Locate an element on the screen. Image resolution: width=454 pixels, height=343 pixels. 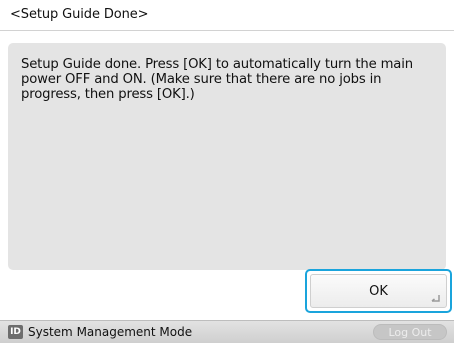
ok-button-focus-ring: OK is located at coordinates (378, 291).